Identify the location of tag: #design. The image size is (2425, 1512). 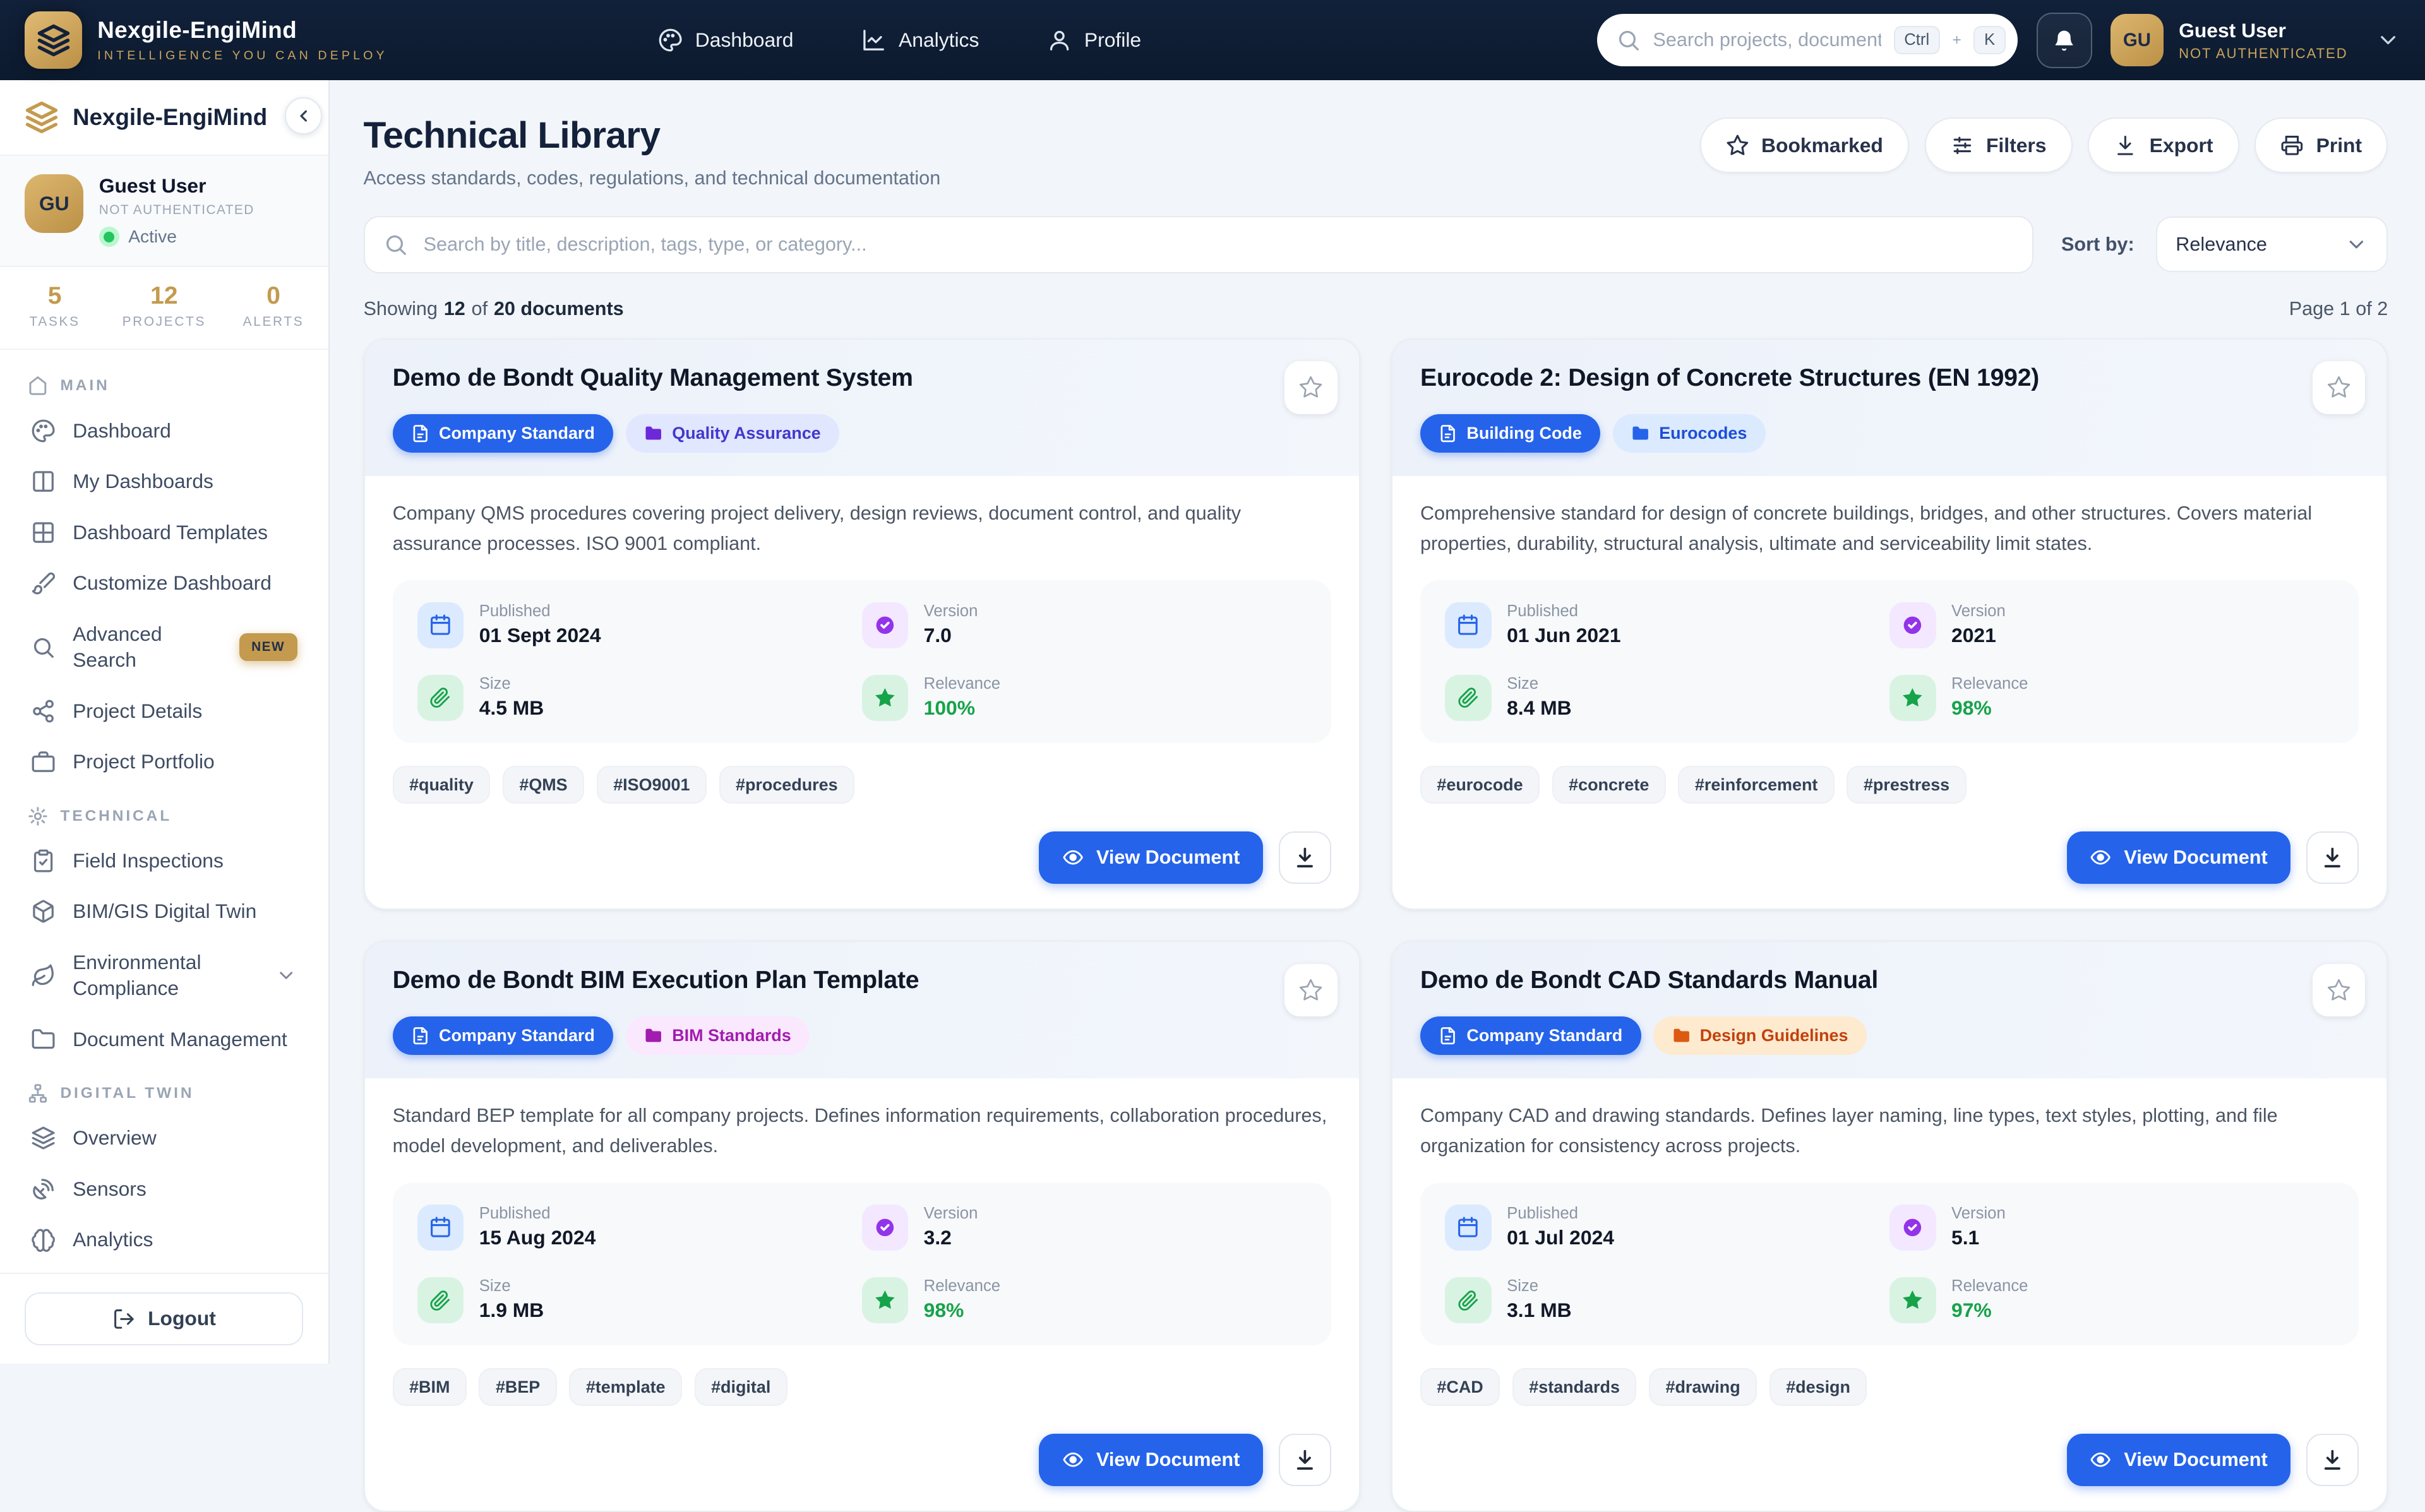
(1818, 1386).